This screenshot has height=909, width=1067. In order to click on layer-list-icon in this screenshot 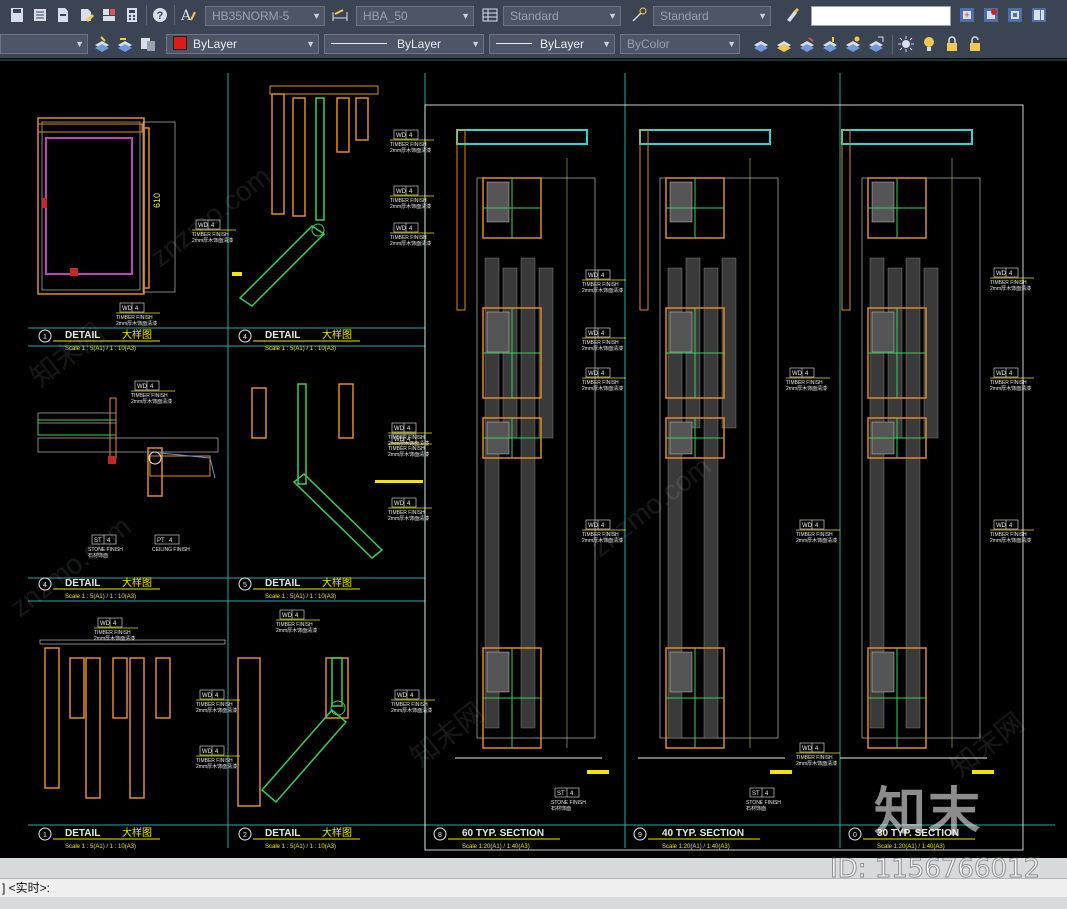, I will do `click(40, 15)`.